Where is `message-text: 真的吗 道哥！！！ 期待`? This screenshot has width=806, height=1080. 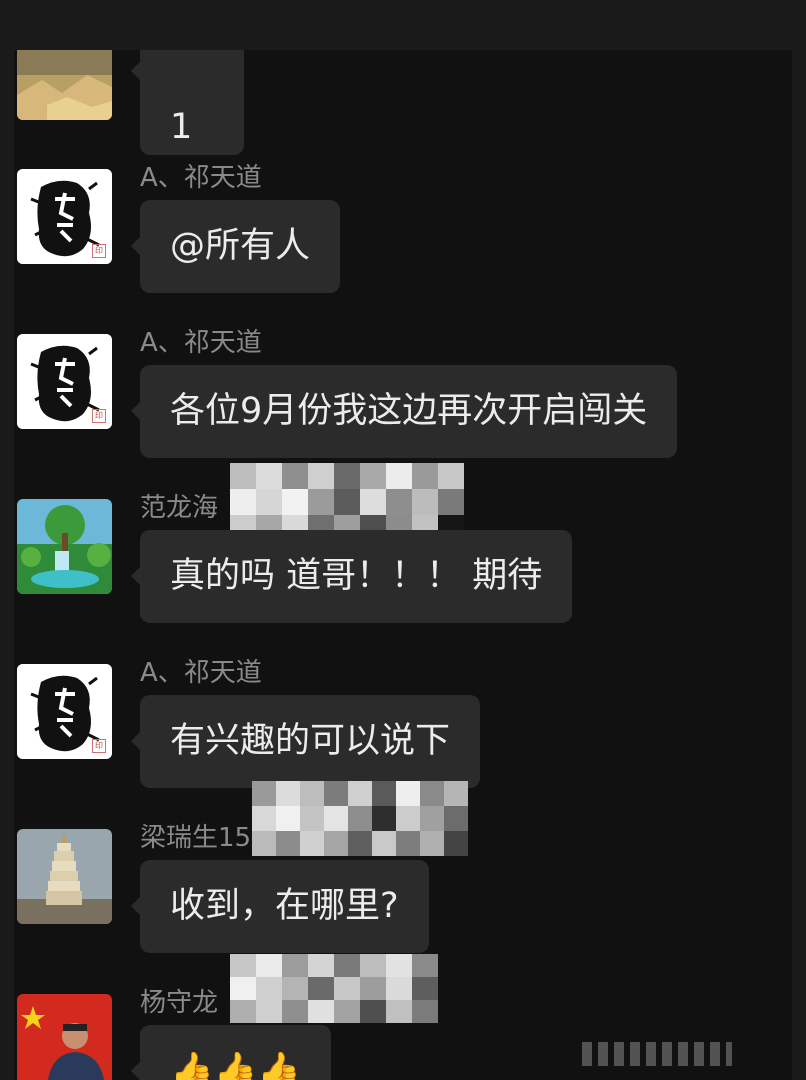 message-text: 真的吗 道哥！！！ 期待 is located at coordinates (356, 576).